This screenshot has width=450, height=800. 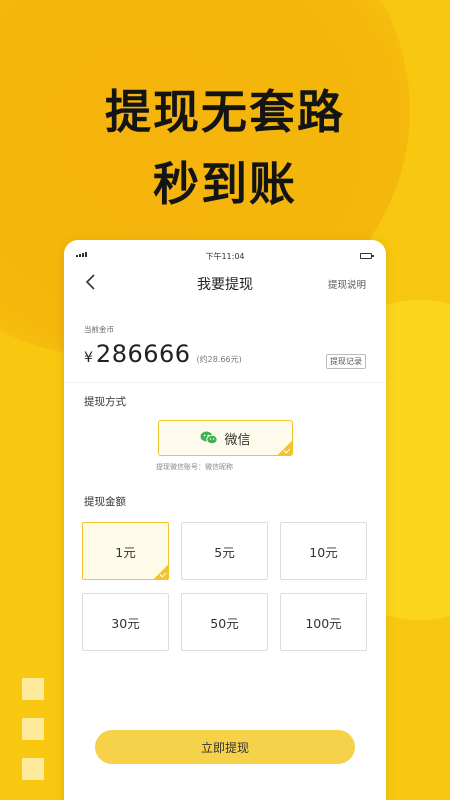 What do you see at coordinates (346, 361) in the screenshot?
I see `withdraw-record-button: 提现记录` at bounding box center [346, 361].